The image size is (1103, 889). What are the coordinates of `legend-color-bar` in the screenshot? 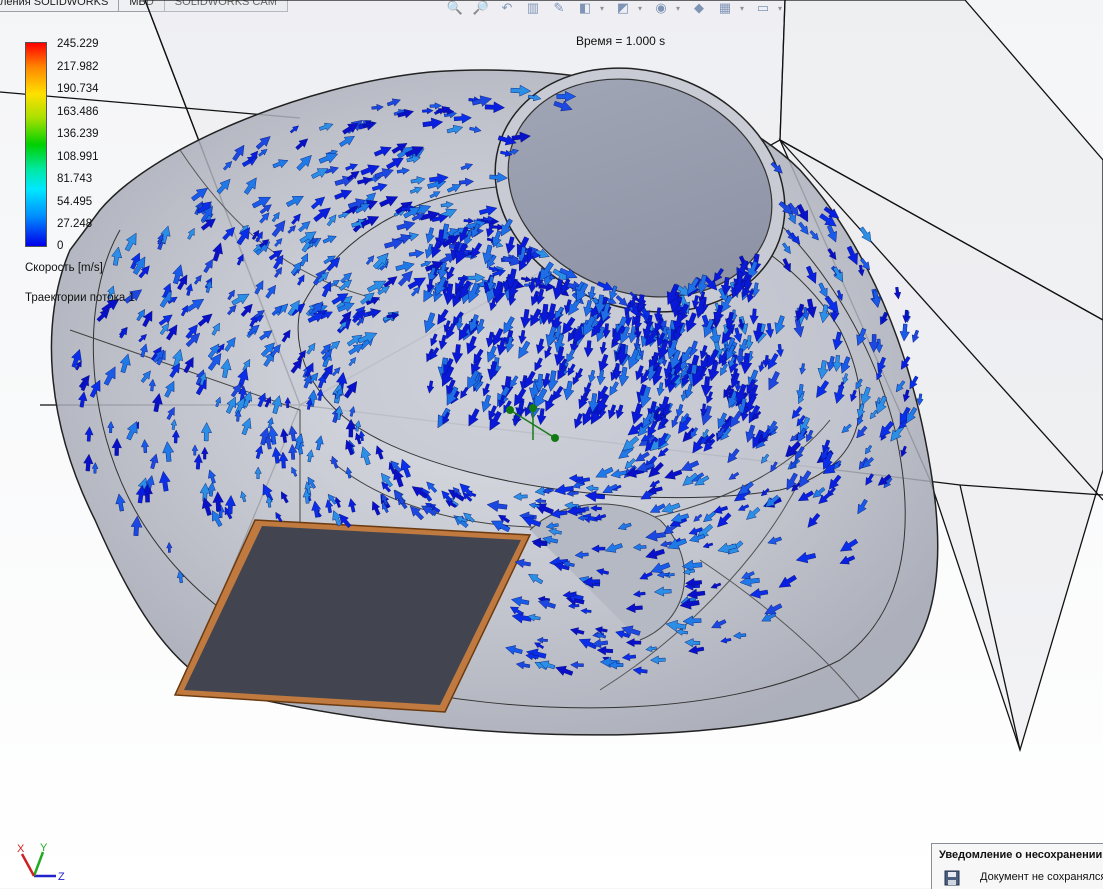 It's located at (36, 144).